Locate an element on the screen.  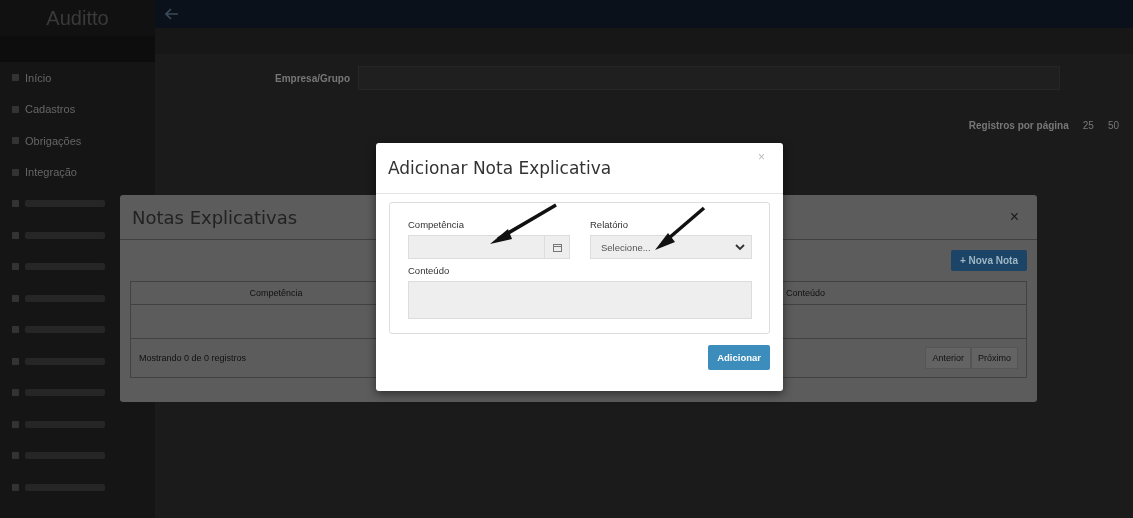
sidebar-item: Início is located at coordinates (77, 78).